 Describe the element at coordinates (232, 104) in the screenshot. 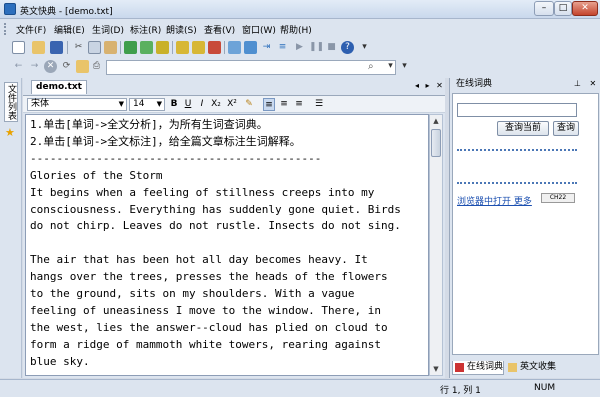

I see `superscript-button: X²` at that location.